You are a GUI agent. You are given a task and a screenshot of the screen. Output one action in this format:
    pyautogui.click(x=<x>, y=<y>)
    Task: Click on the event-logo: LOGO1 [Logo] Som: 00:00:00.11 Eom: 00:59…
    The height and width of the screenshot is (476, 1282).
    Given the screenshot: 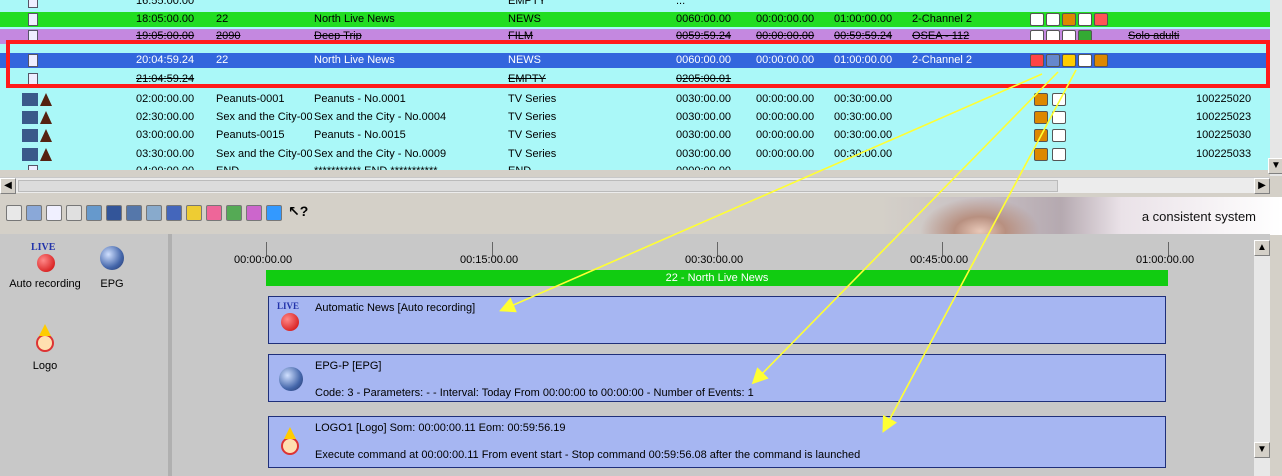 What is the action you would take?
    pyautogui.click(x=717, y=442)
    